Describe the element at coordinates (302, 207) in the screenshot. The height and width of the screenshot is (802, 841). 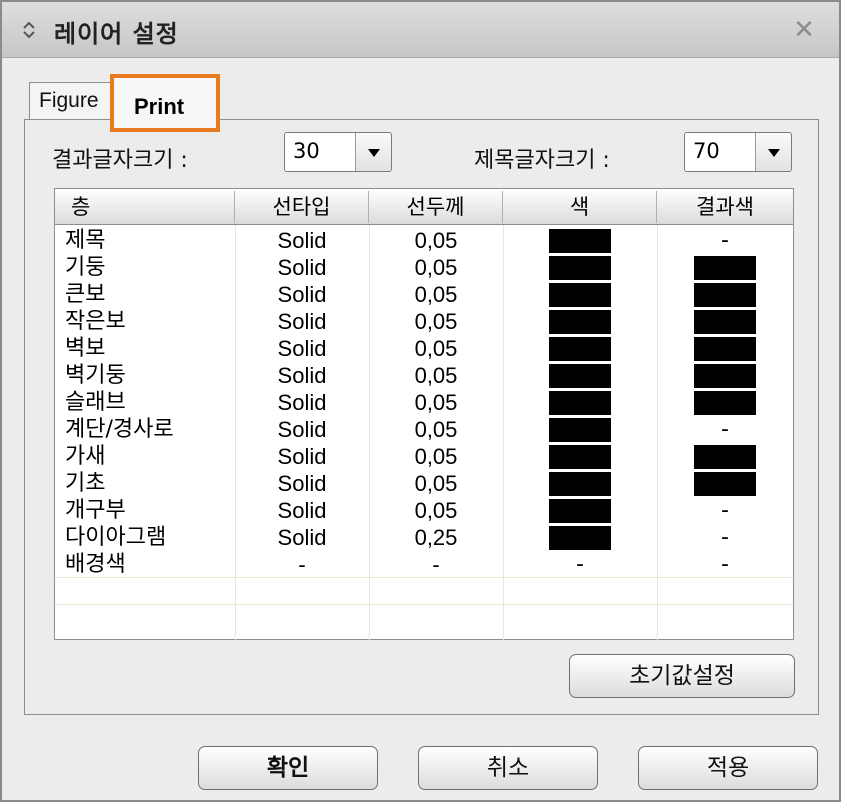
I see `header-line-type: 선타입` at that location.